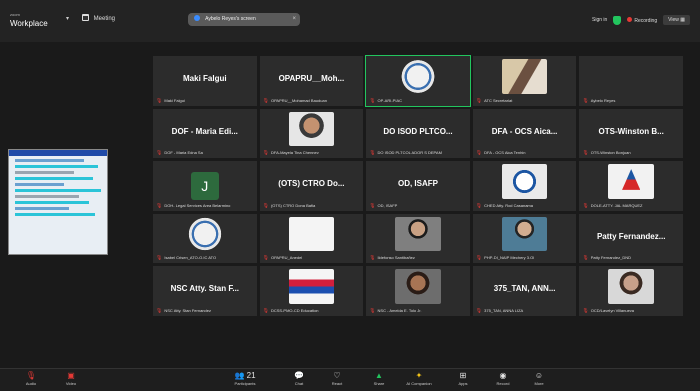 The image size is (700, 391). What do you see at coordinates (525, 101) in the screenshot?
I see `participant-label: 🎙 ATC Secretariat` at bounding box center [525, 101].